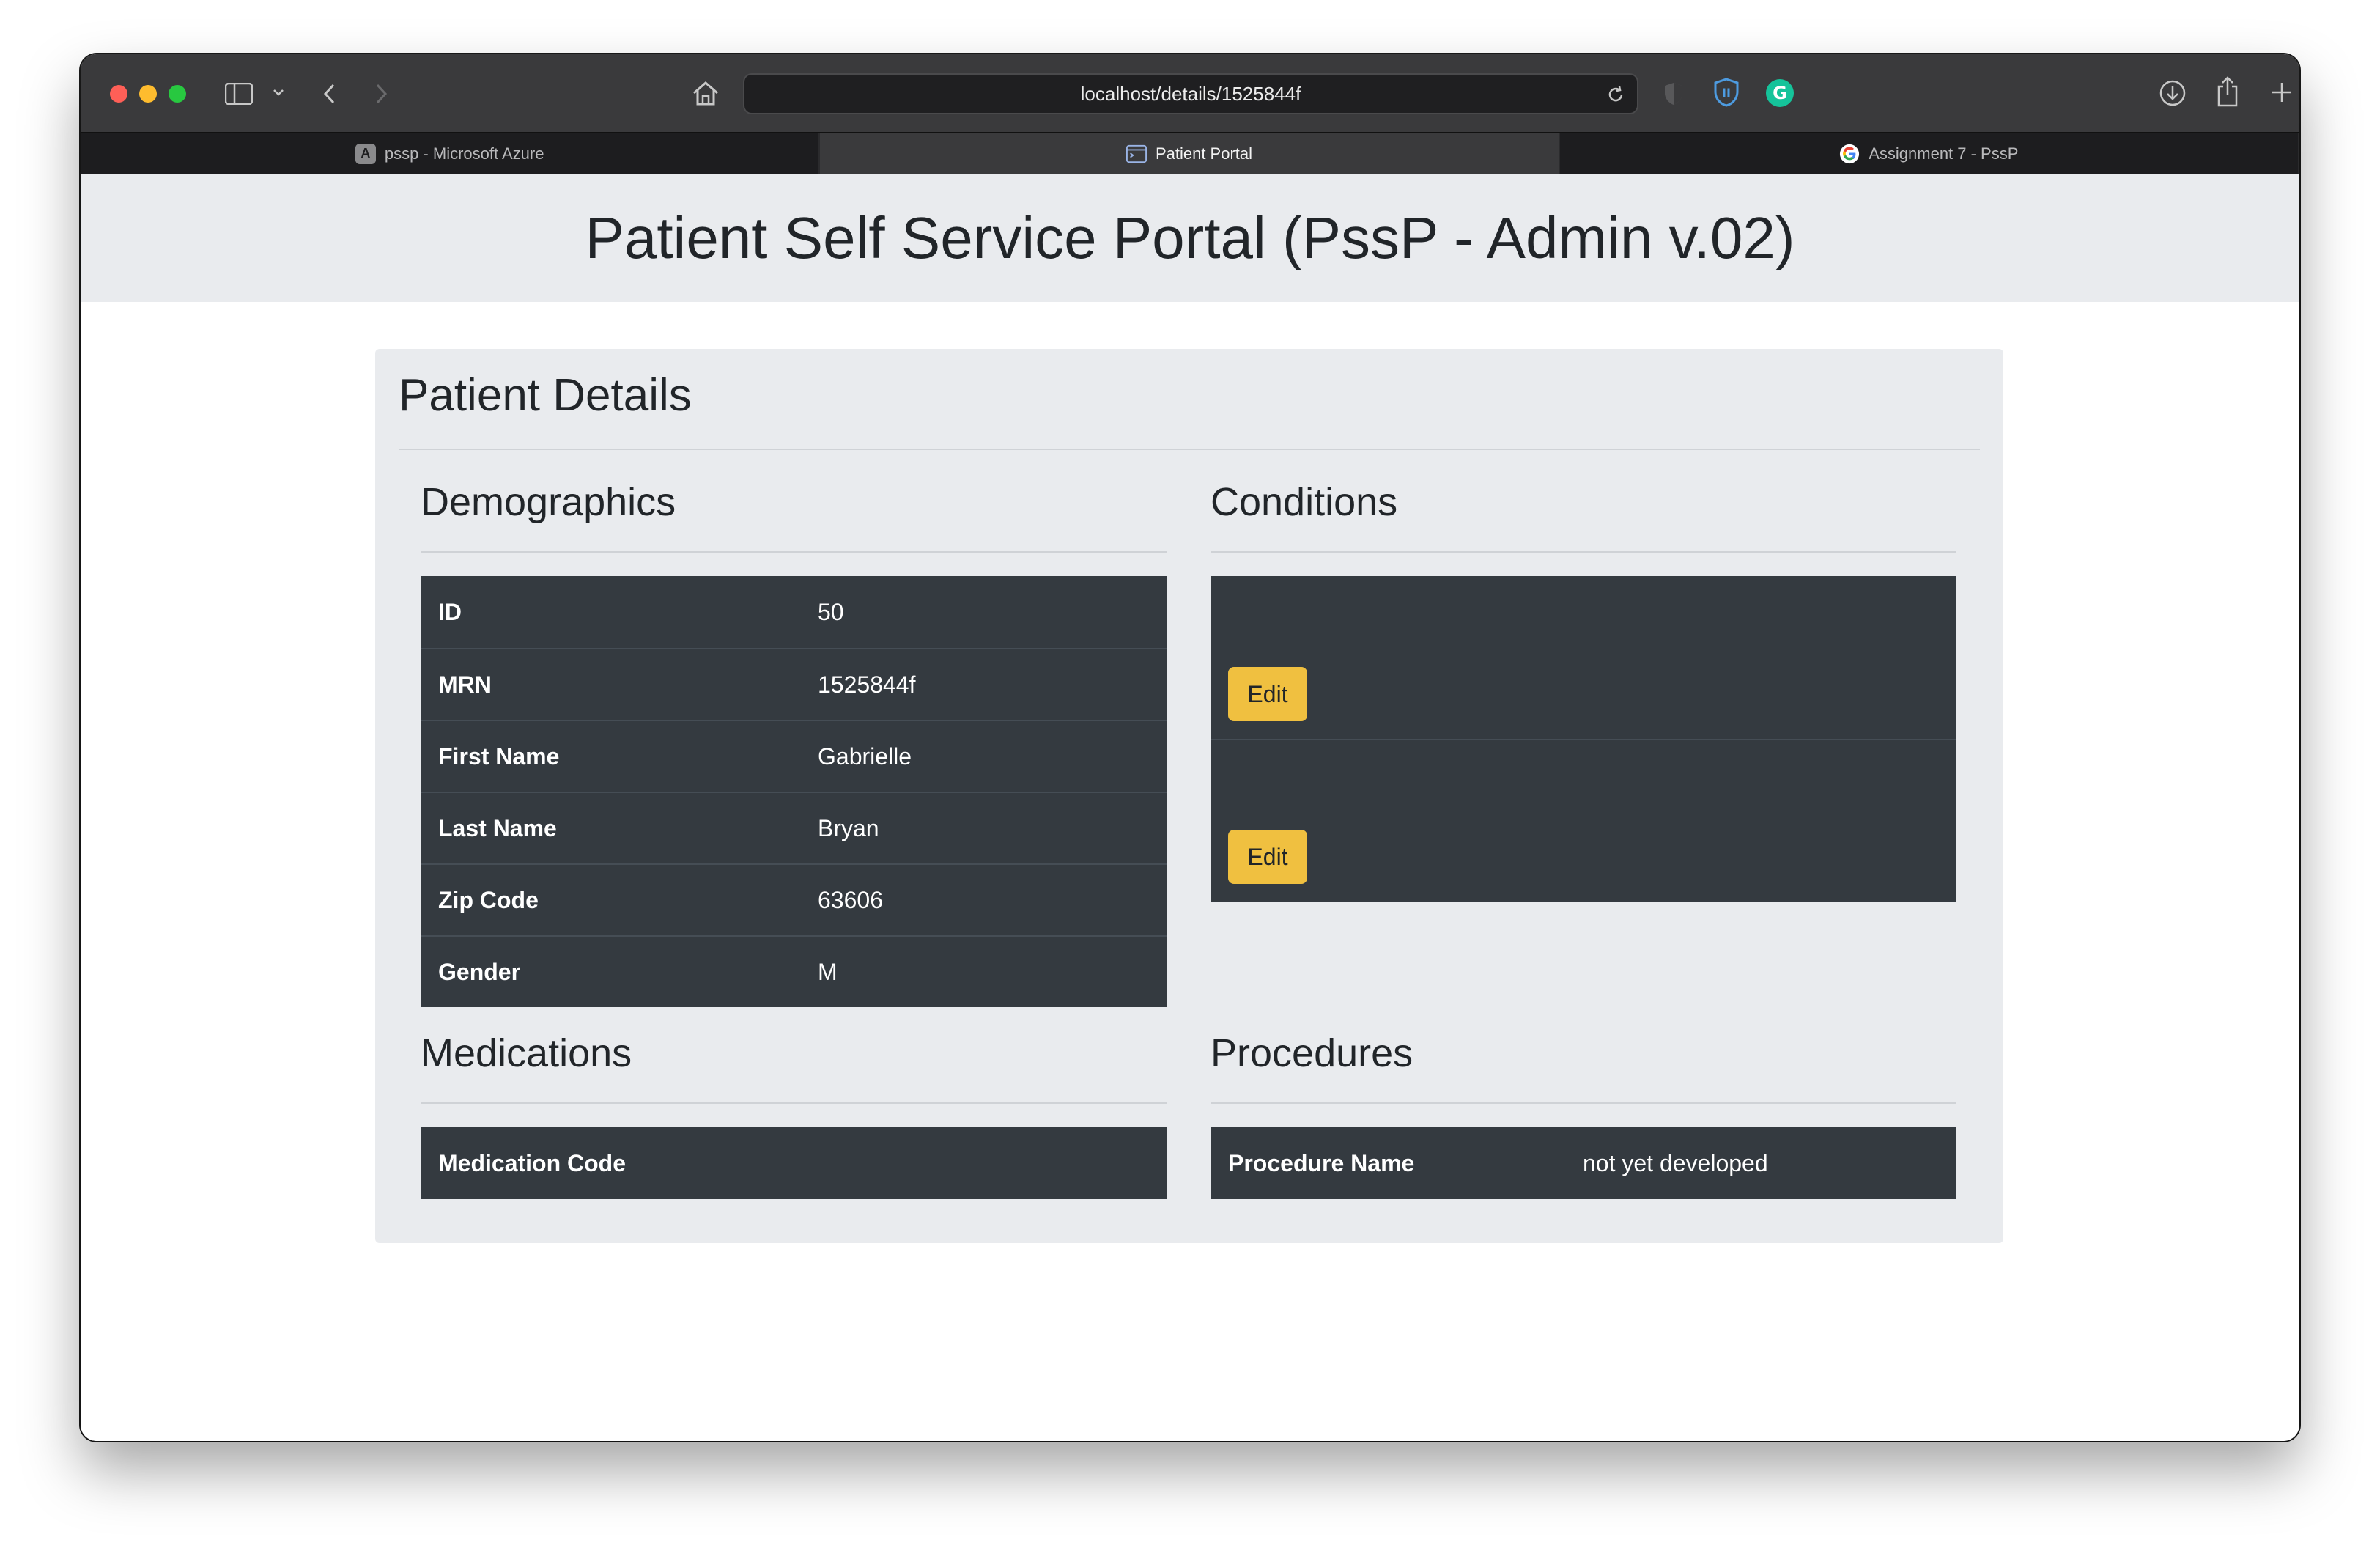  I want to click on row-label: First Name, so click(499, 756).